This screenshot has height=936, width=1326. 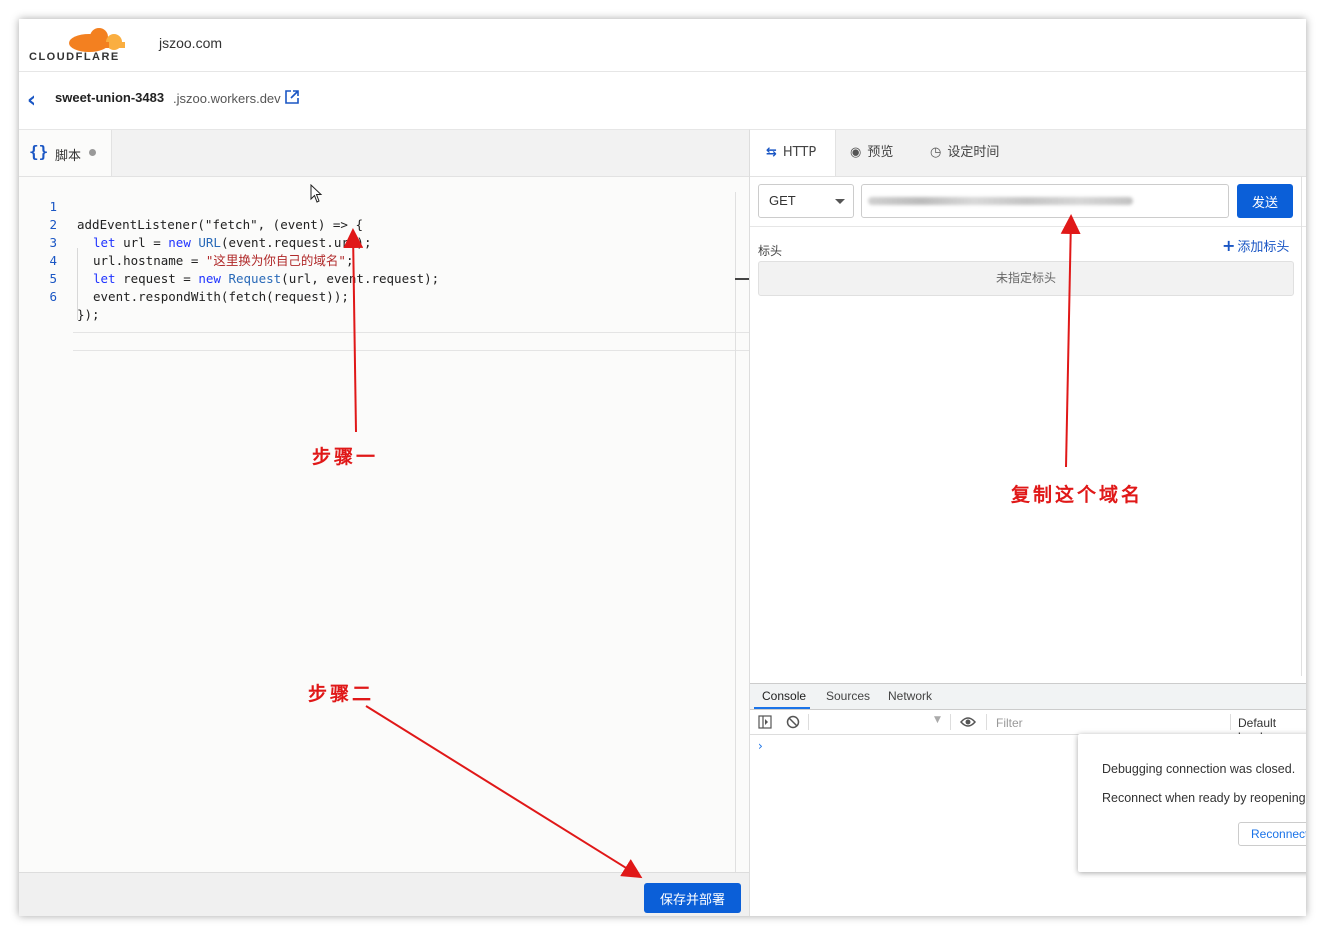 I want to click on tab-schedule: ◷ 设定时间, so click(x=964, y=153).